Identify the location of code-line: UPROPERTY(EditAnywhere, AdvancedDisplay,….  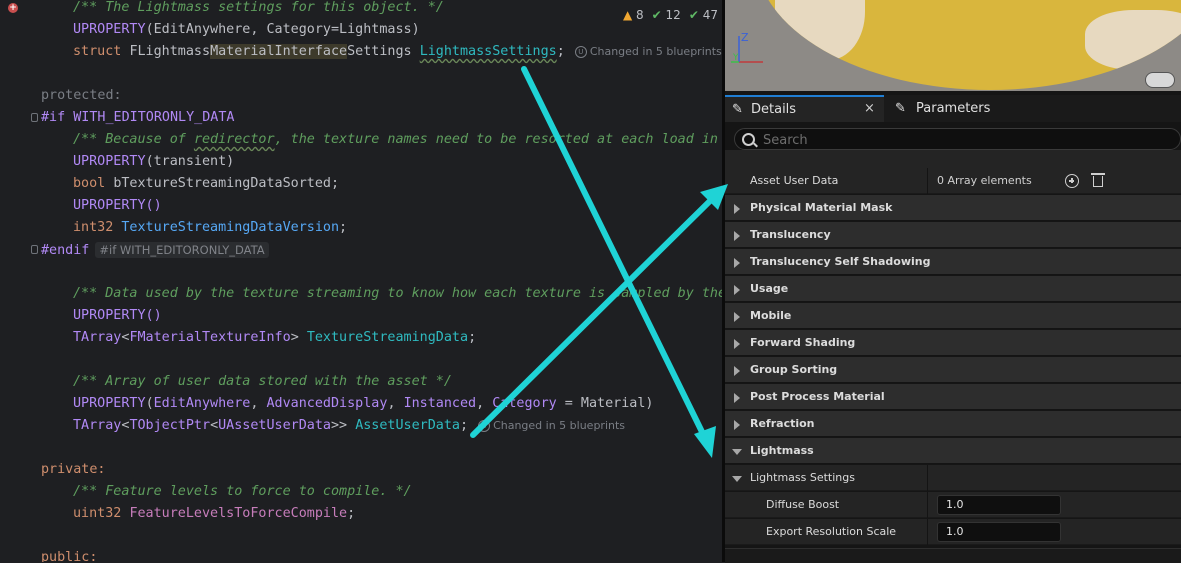
(363, 403).